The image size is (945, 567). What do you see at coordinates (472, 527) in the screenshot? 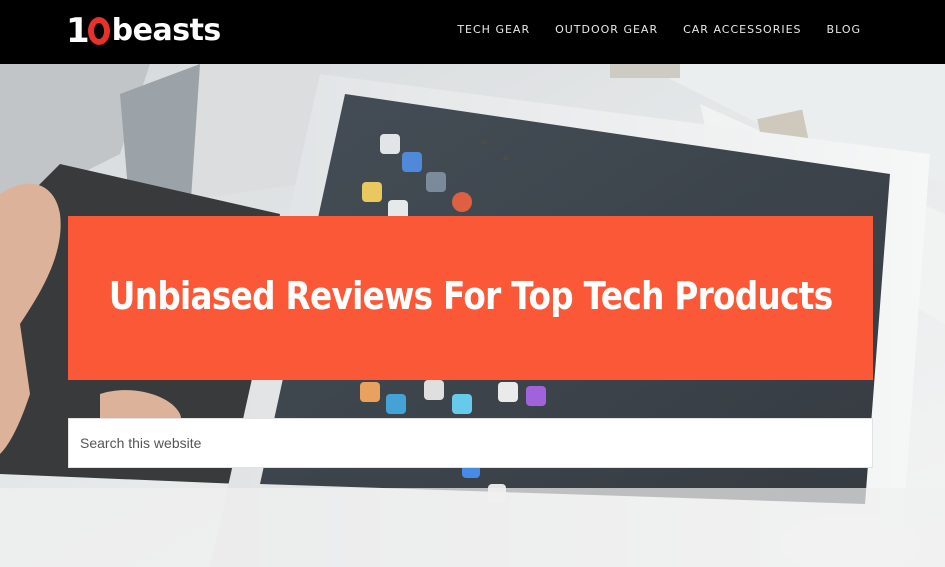
I see `lower-fade-overlay` at bounding box center [472, 527].